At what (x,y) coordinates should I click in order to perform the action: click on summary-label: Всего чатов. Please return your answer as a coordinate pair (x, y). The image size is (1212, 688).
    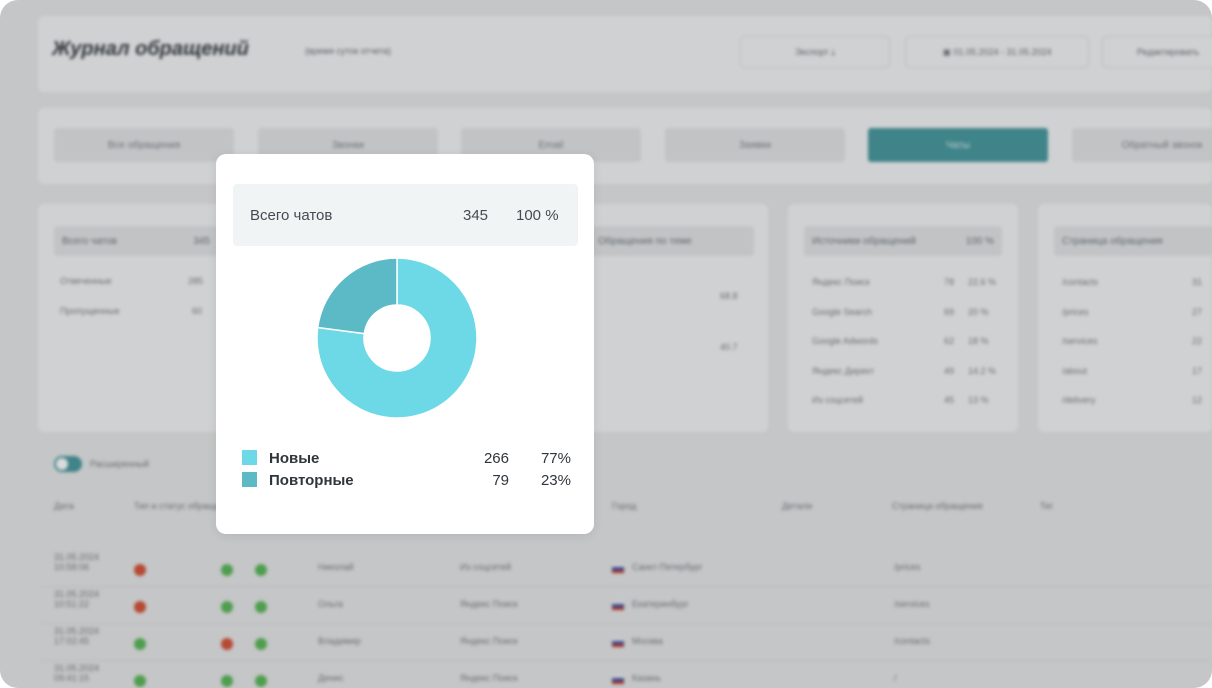
    Looking at the image, I should click on (291, 215).